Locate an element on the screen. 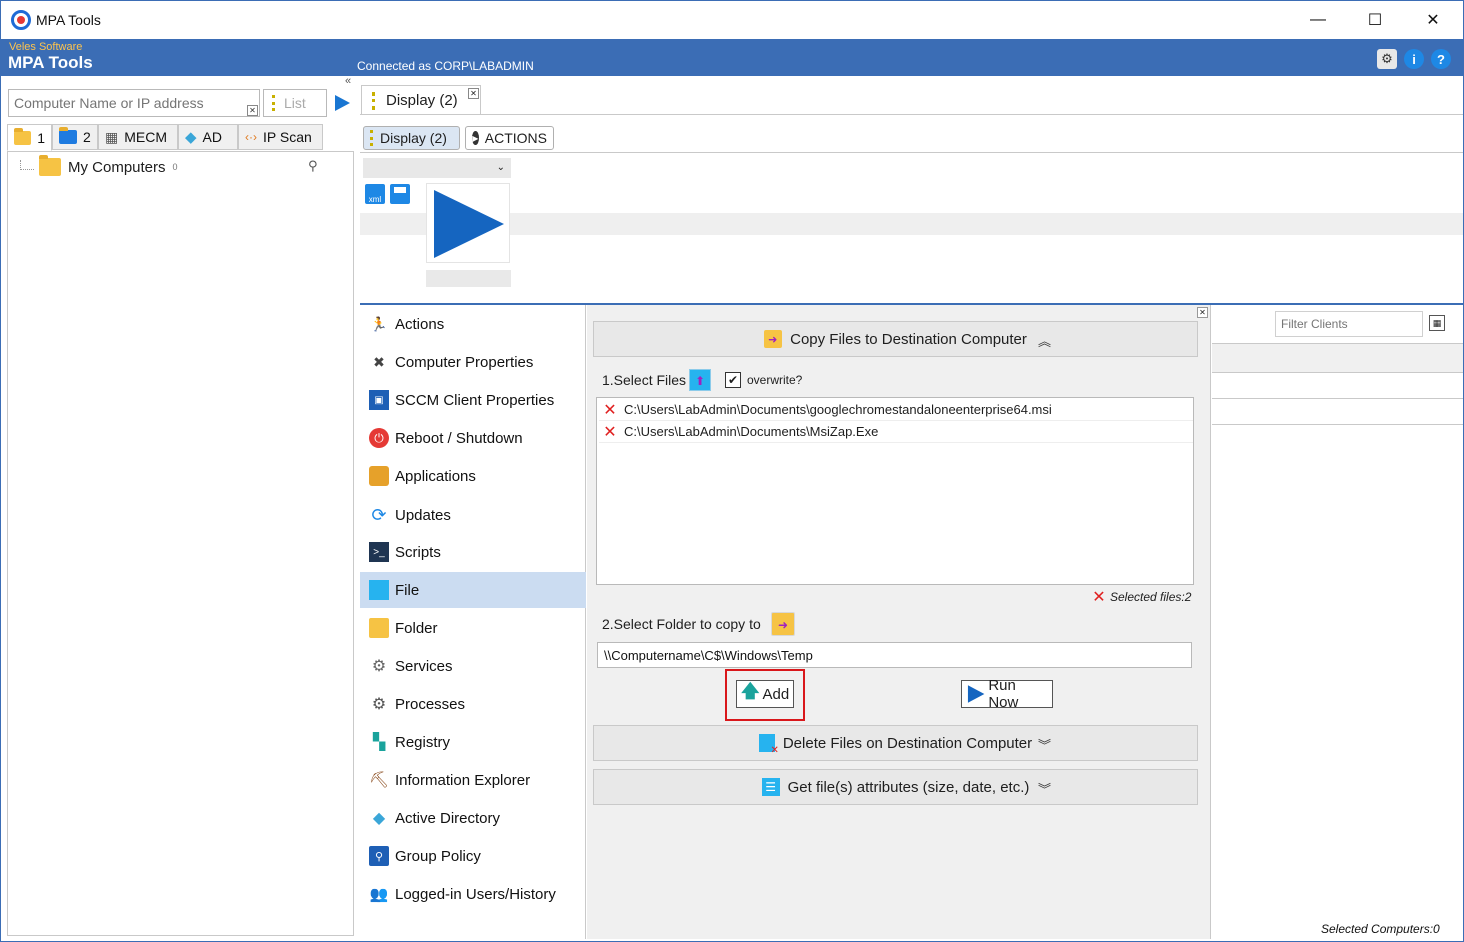 The image size is (1464, 942). minimize-button: — is located at coordinates (1318, 20).